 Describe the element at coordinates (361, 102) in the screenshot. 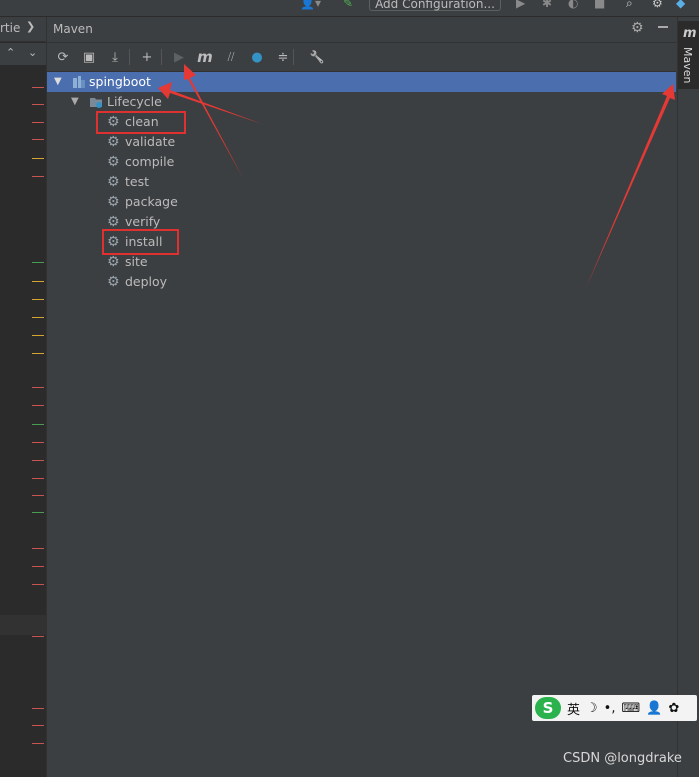

I see `tree-row-lifecycle: ▼ Lifecycle` at that location.